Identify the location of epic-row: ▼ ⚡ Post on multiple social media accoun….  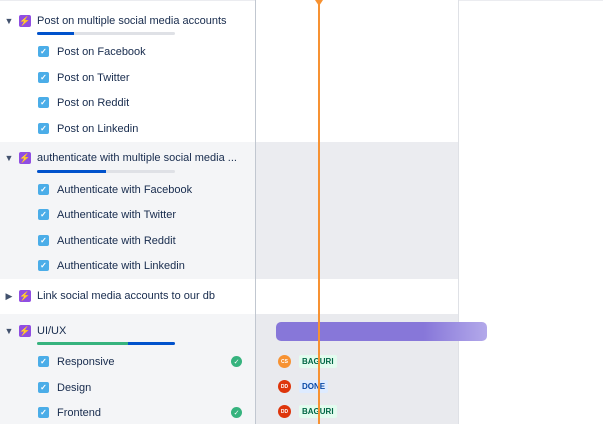
(127, 21).